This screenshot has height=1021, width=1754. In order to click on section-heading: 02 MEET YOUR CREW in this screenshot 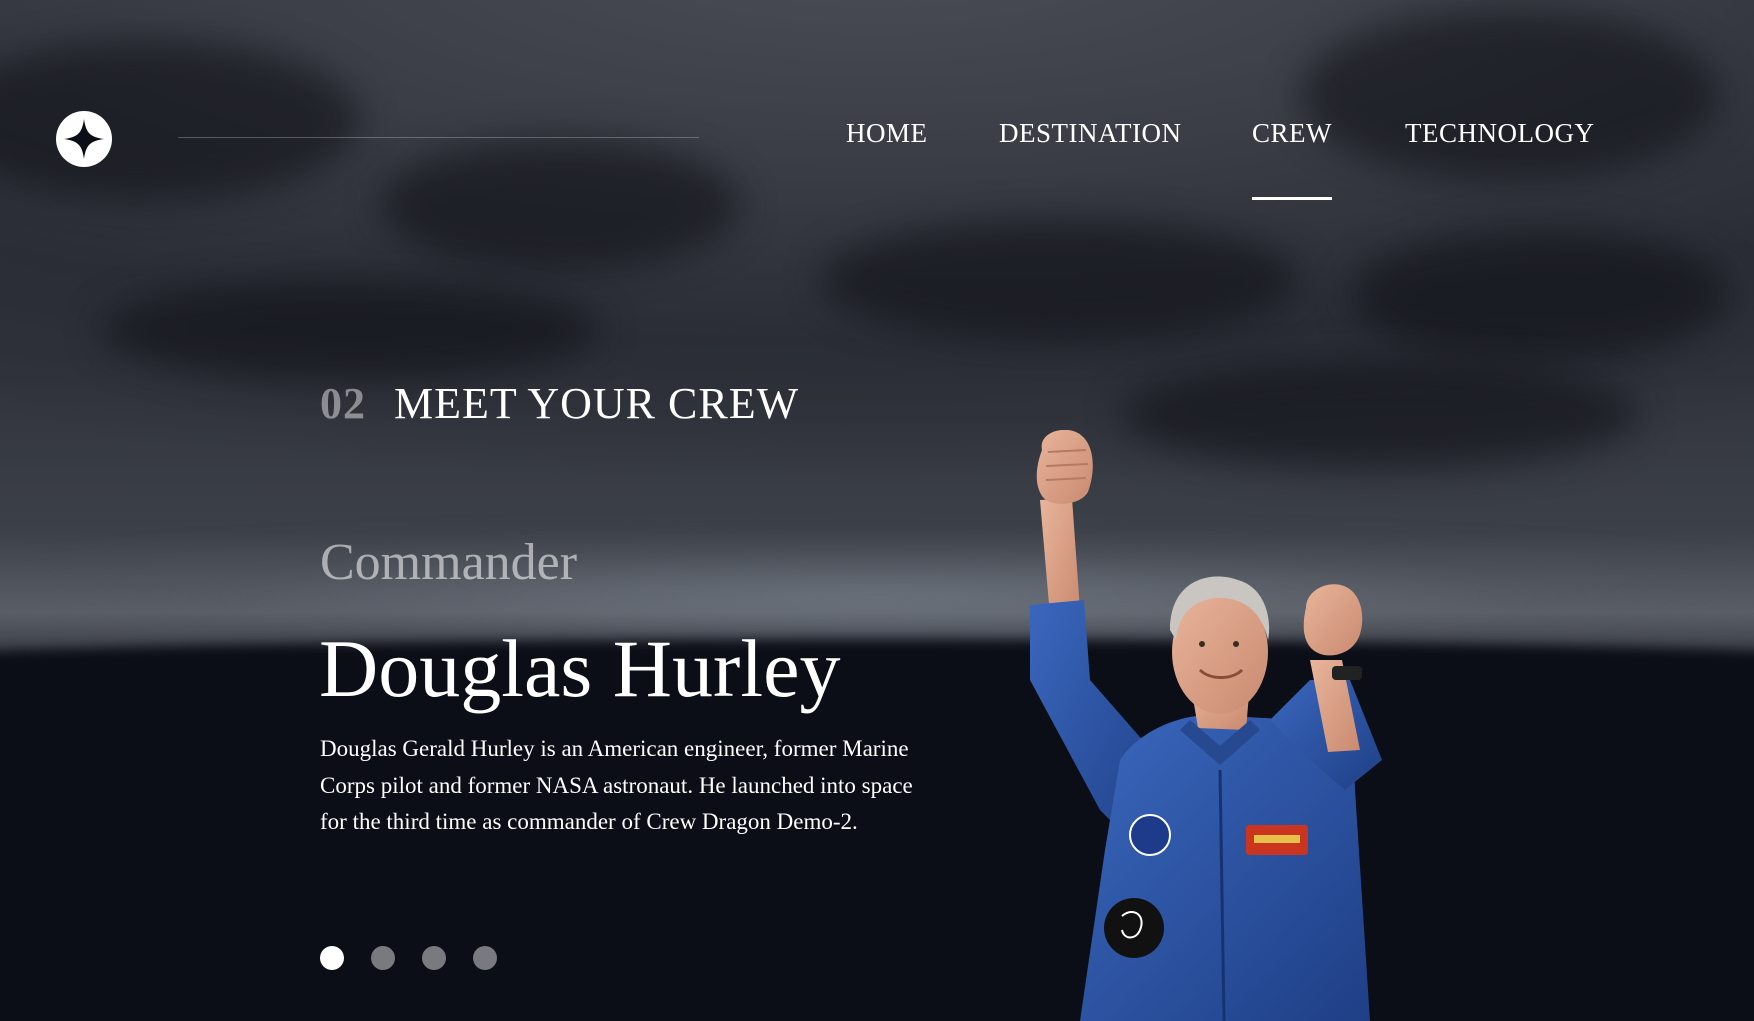, I will do `click(559, 403)`.